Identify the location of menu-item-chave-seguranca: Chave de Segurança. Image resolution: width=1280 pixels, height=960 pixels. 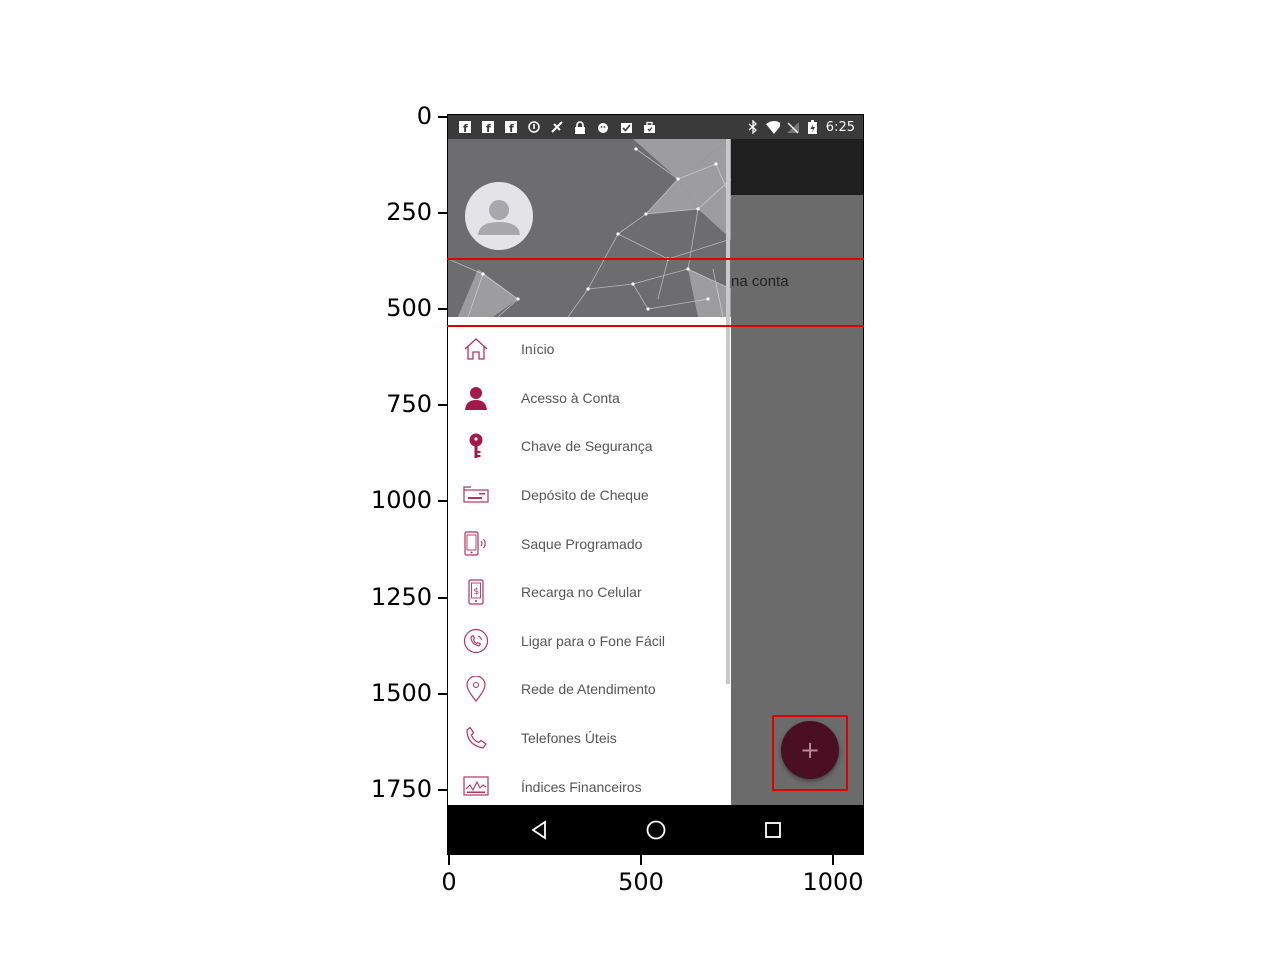
(589, 446).